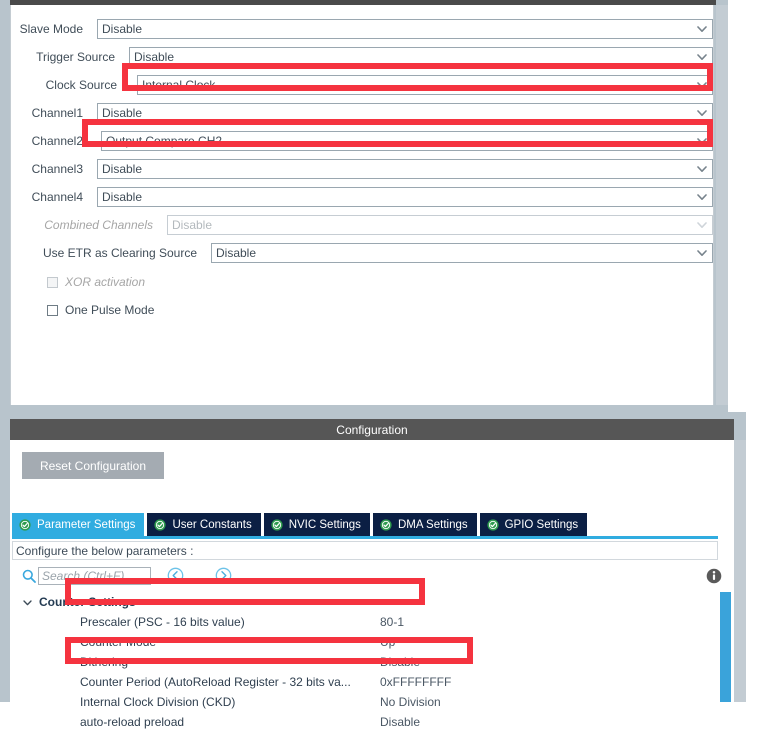 The image size is (760, 732). I want to click on parameter-name: auto-reload preload, so click(132, 722).